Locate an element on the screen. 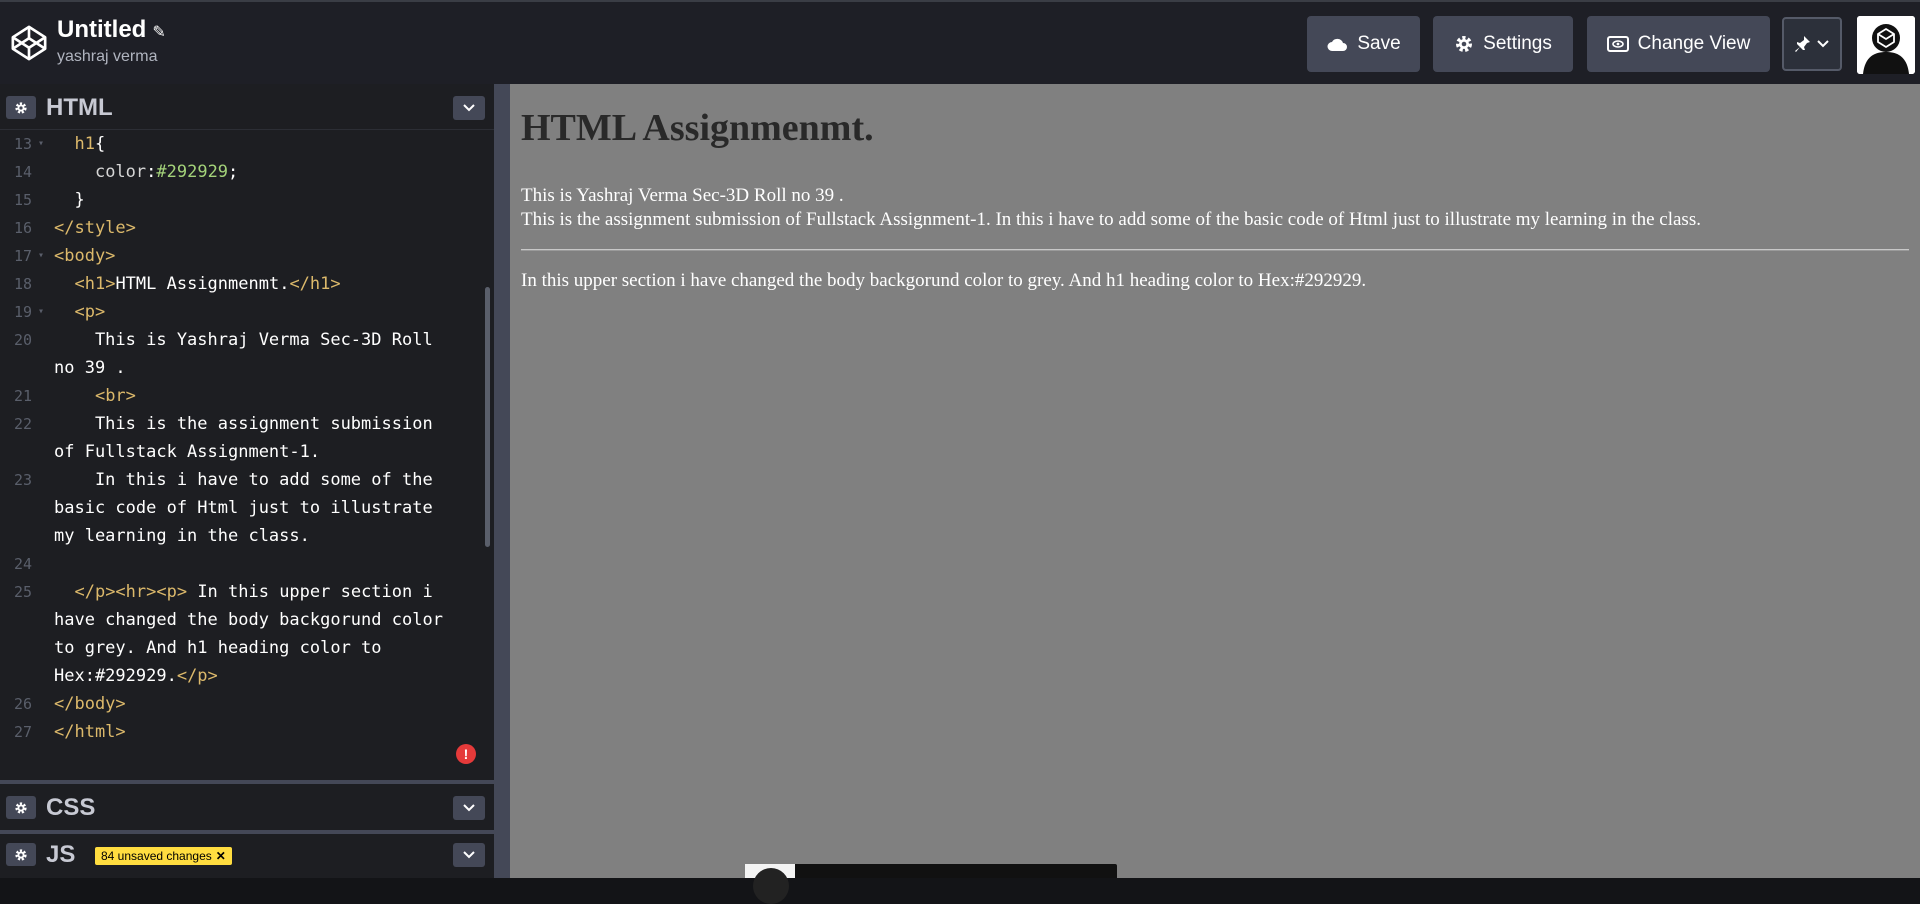  pen-title-text: Untitled is located at coordinates (101, 29).